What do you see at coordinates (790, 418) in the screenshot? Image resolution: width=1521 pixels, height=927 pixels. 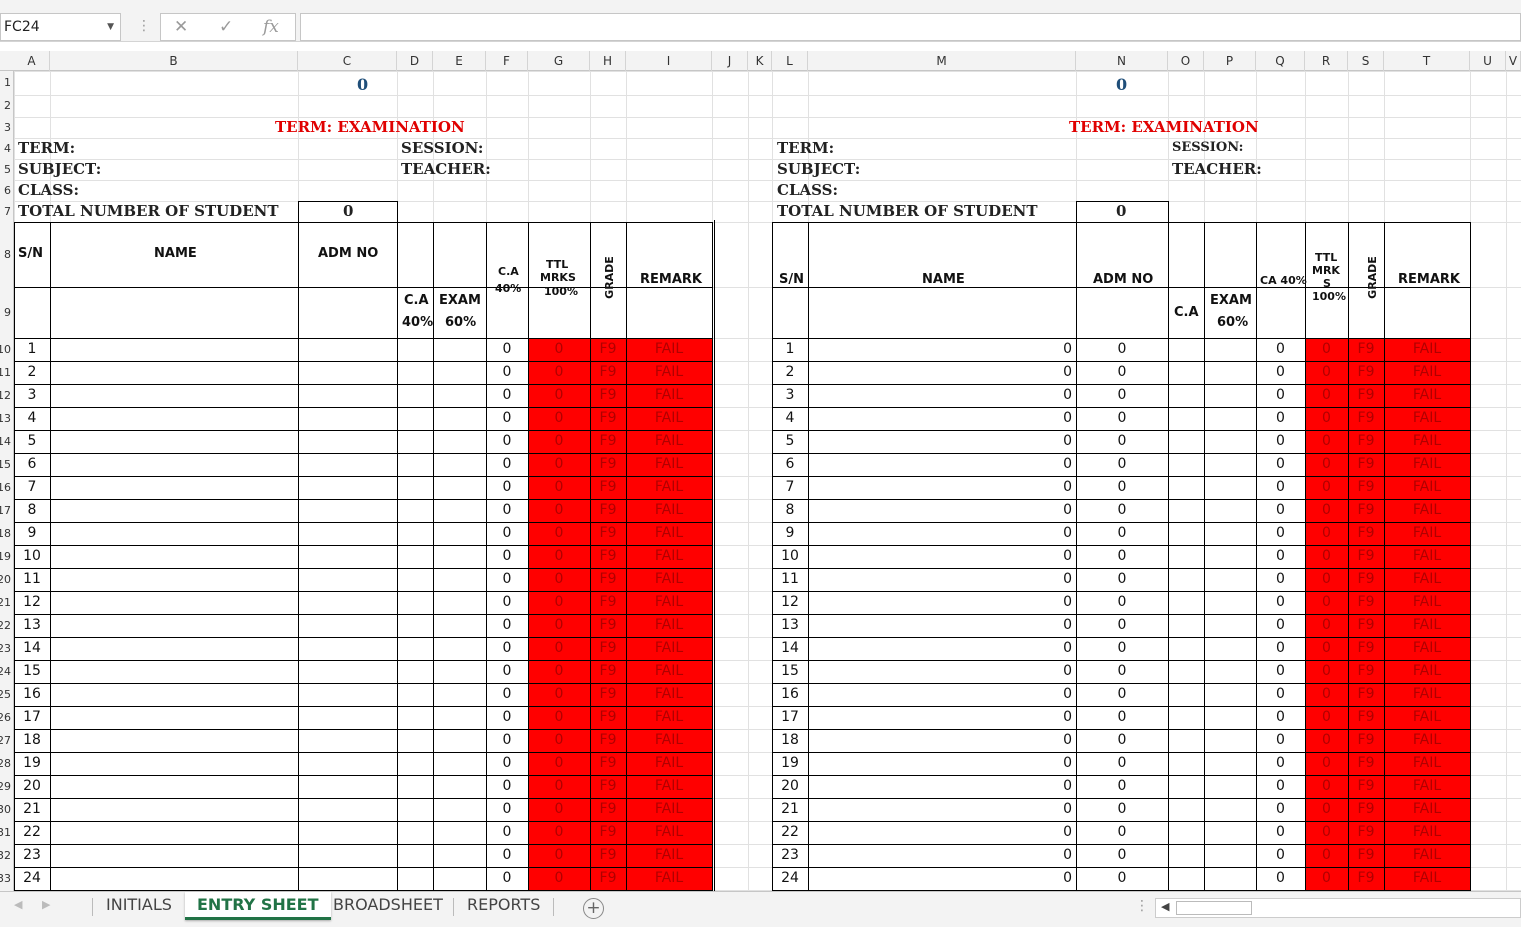 I see `right-sn-cell: 4` at bounding box center [790, 418].